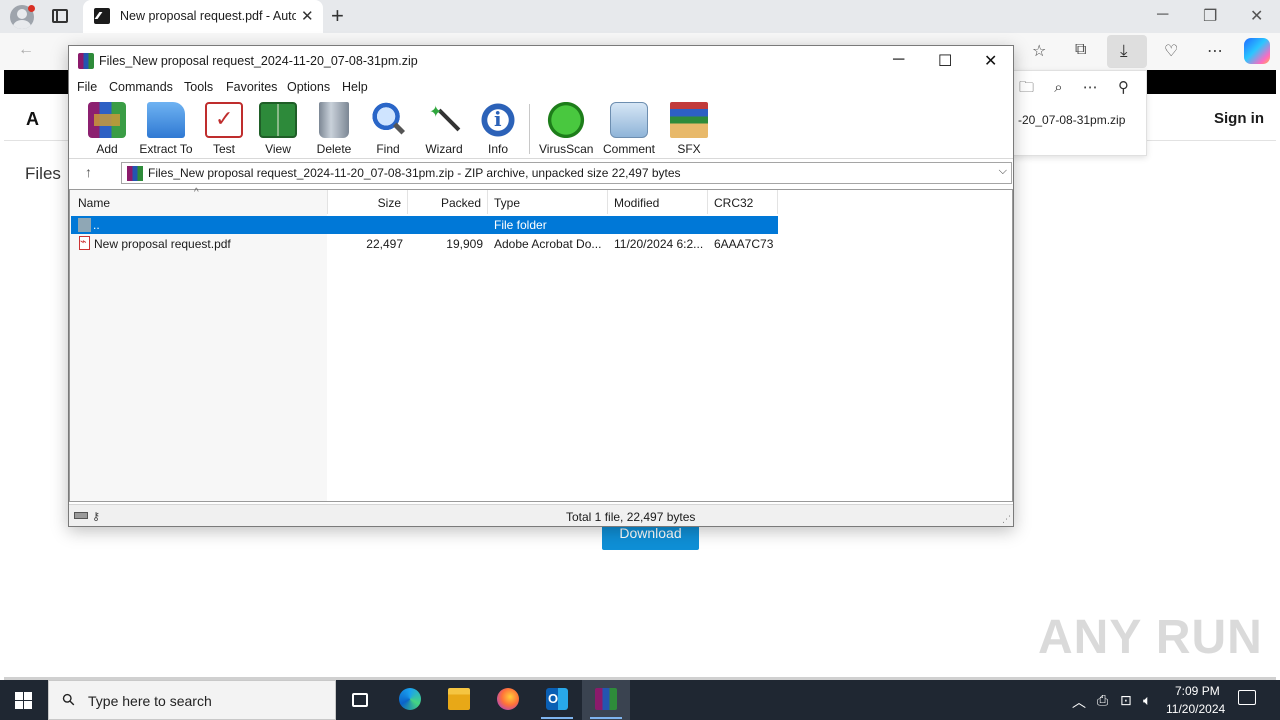  I want to click on notification-icon, so click(1247, 697).